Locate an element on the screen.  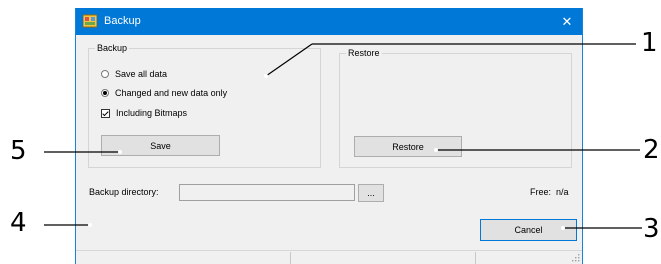
callout-number-2: 2 is located at coordinates (651, 150).